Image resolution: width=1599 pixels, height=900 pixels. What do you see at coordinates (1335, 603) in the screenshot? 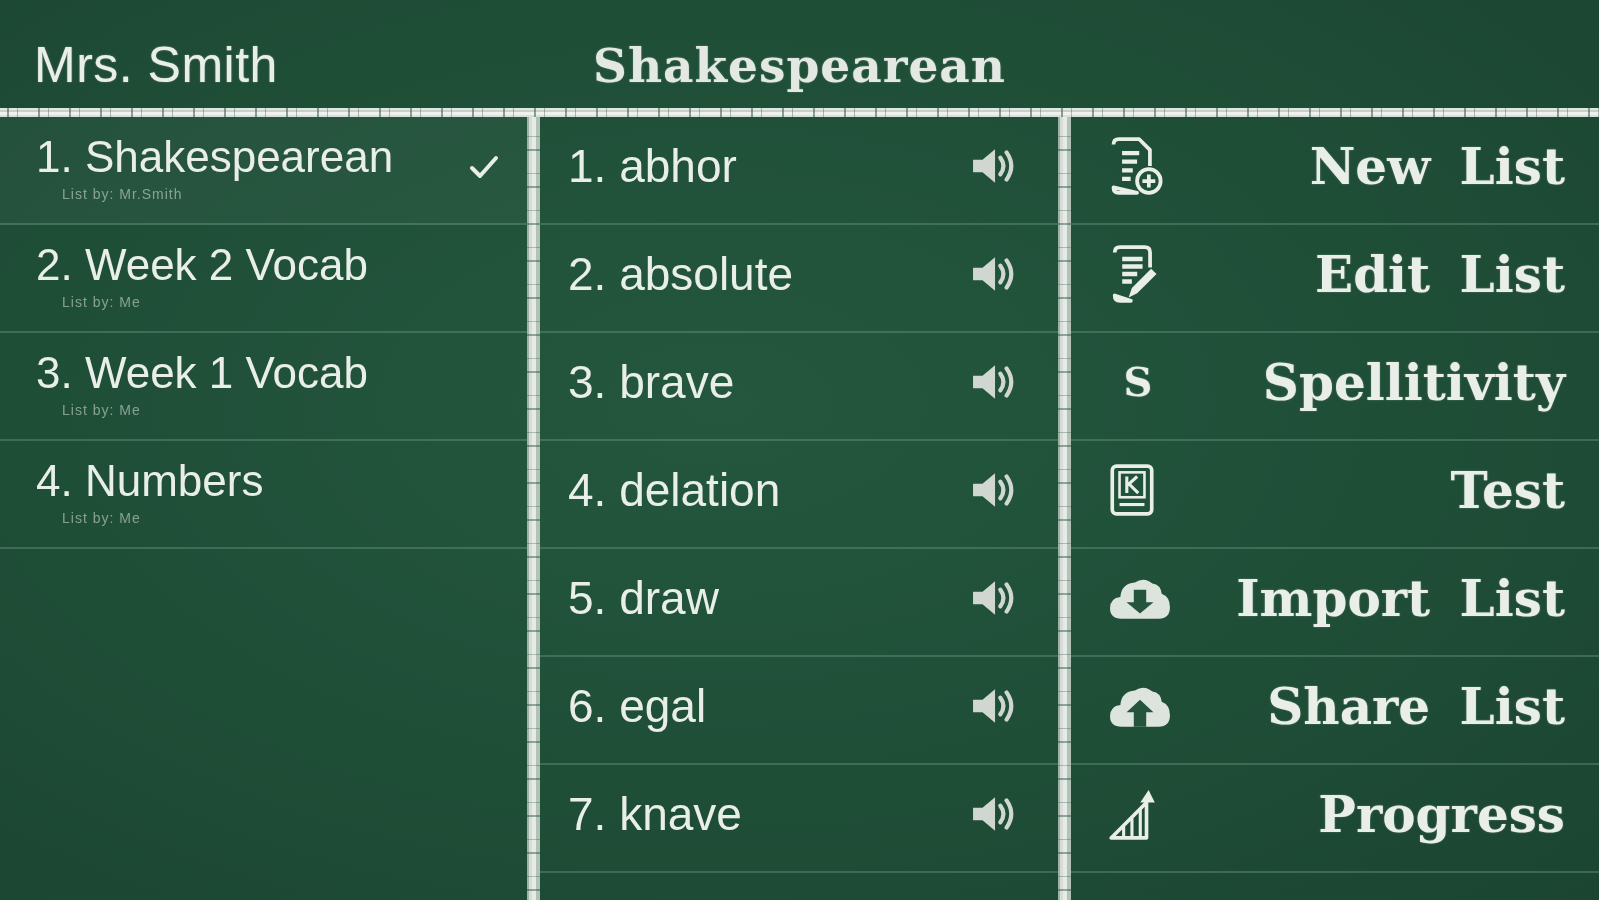
I see `import-list-button: Import List` at bounding box center [1335, 603].